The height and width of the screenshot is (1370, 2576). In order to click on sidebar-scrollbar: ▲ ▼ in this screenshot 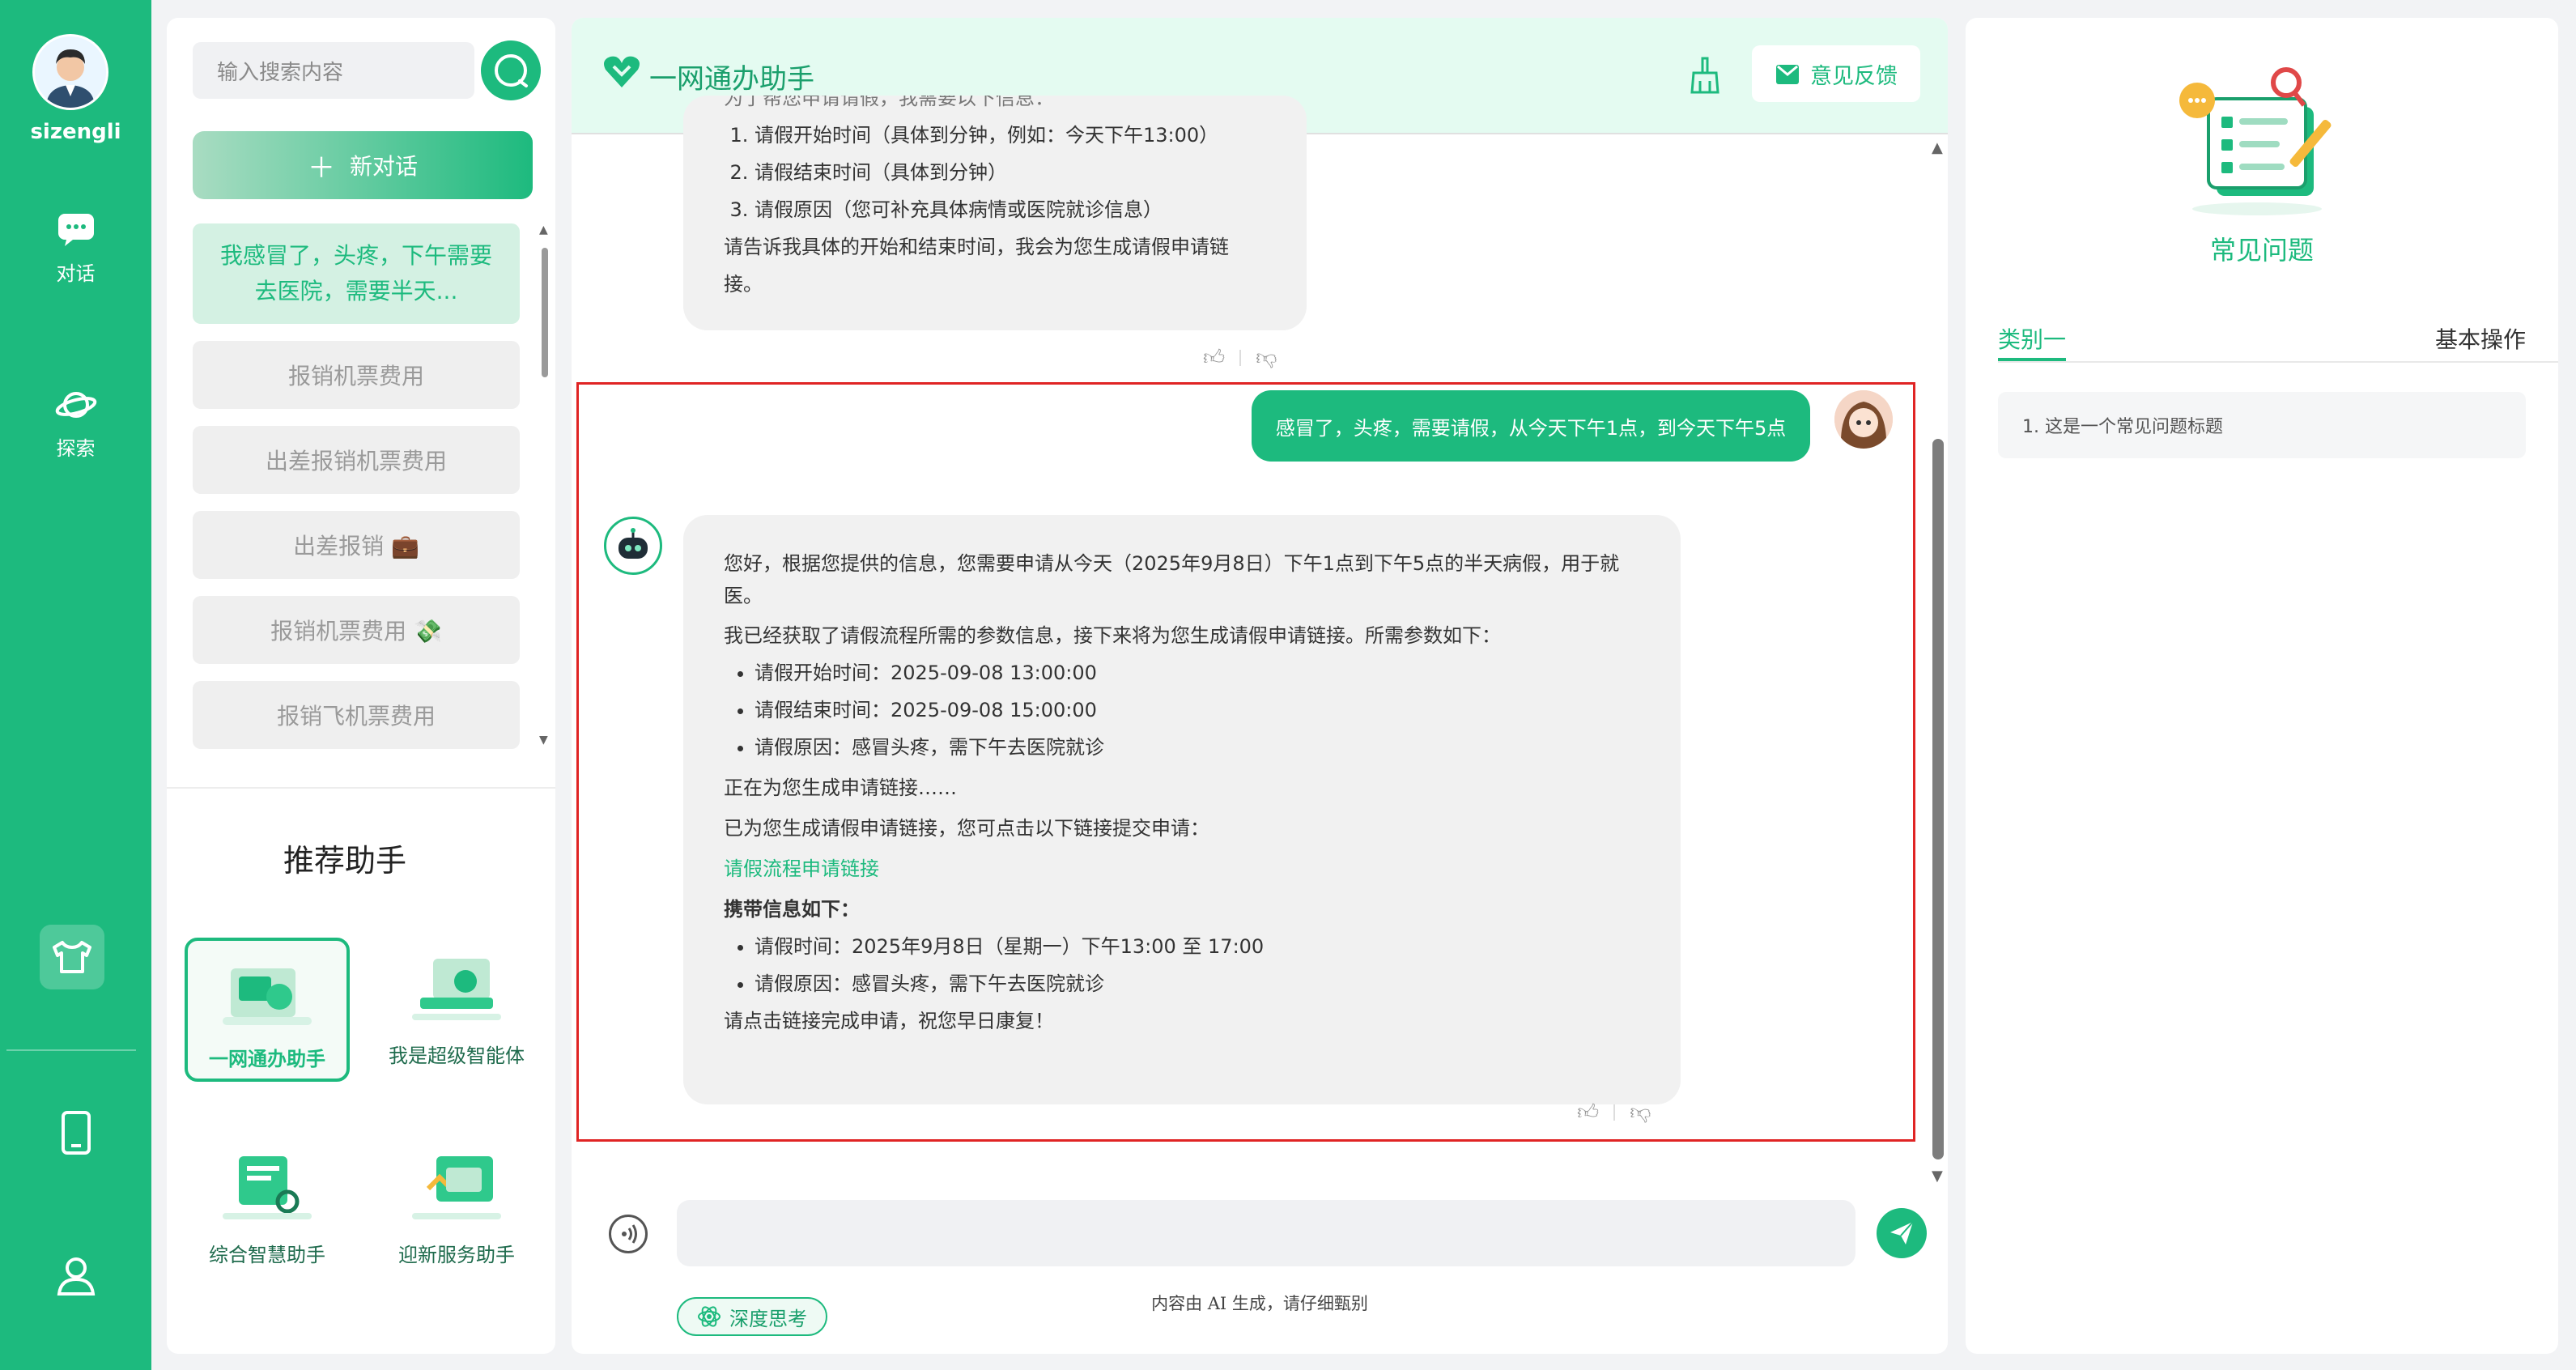, I will do `click(543, 487)`.